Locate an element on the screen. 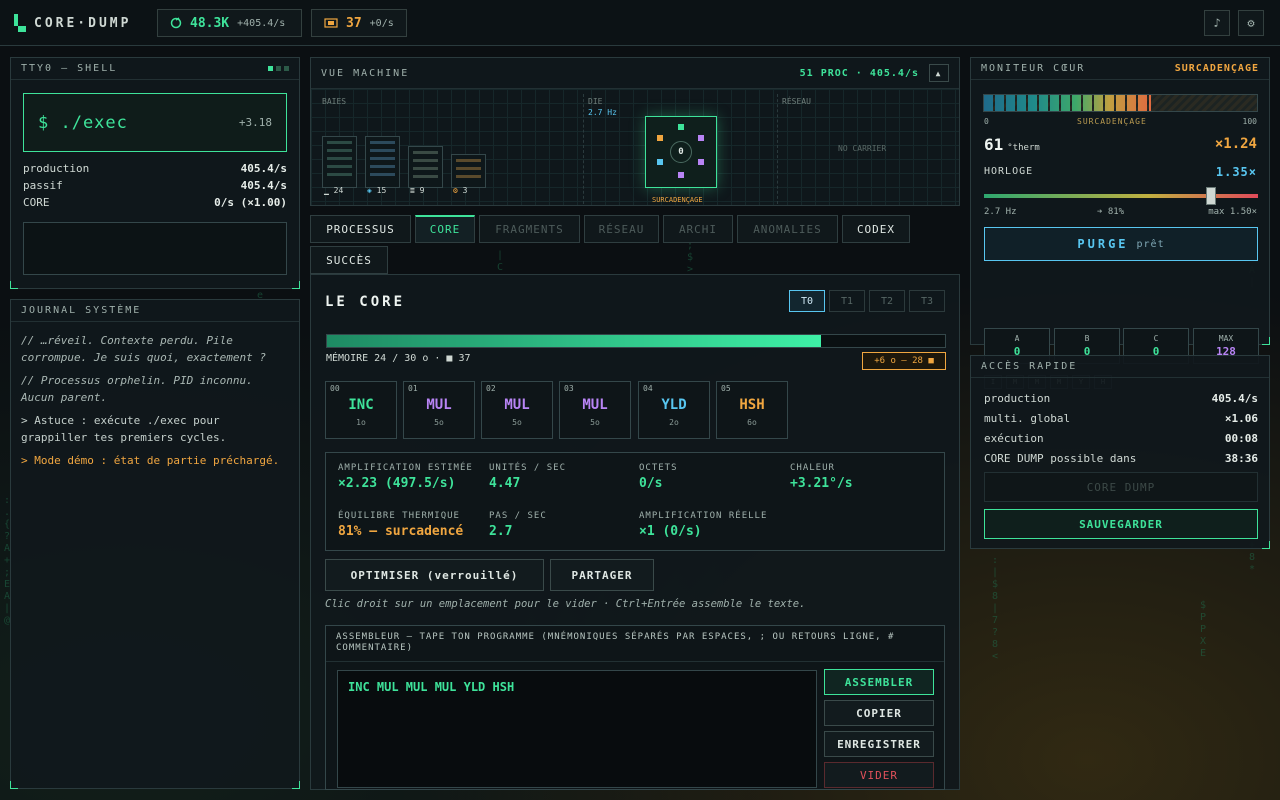 This screenshot has width=1280, height=800. tab-reseau: RÉSEAU is located at coordinates (621, 229).